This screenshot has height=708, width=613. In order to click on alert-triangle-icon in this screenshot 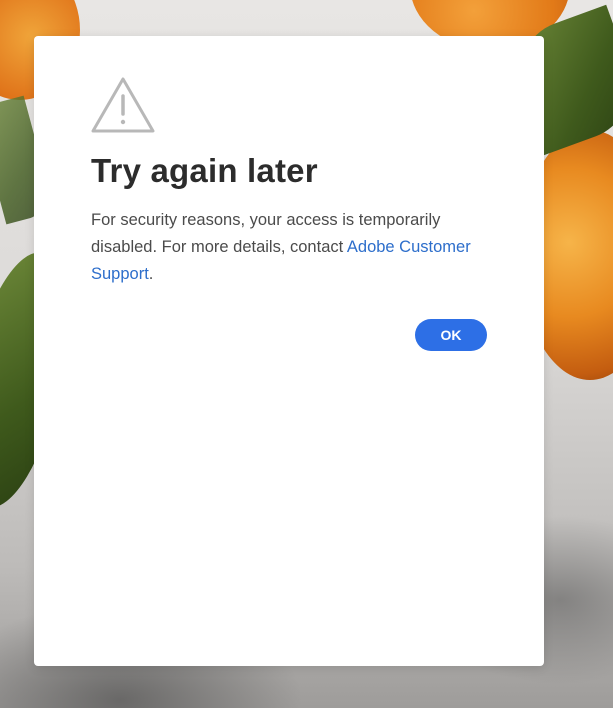, I will do `click(123, 105)`.